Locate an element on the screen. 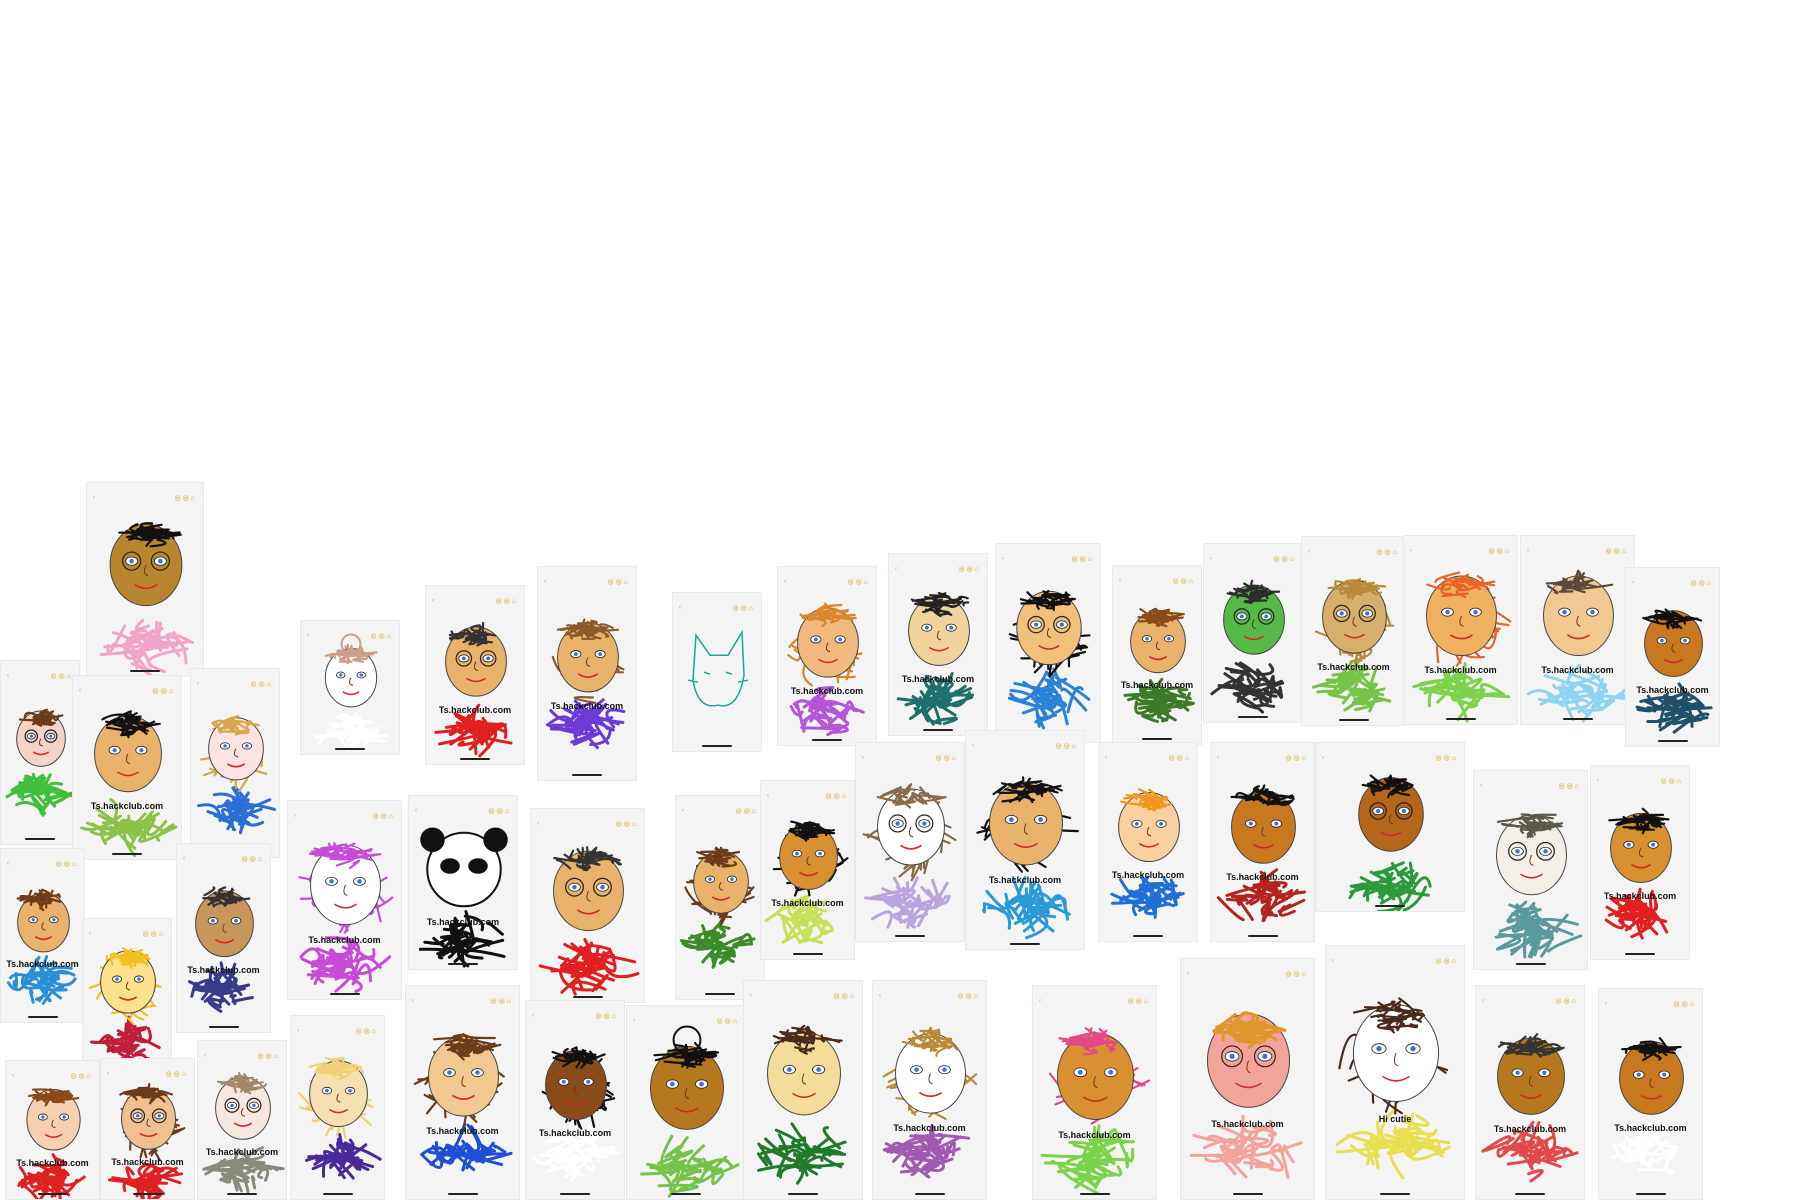 Image resolution: width=1800 pixels, height=1200 pixels. card-red-shirt-kid: ‹ ◎◎⌂ Ts.hackclub.com is located at coordinates (1530, 1092).